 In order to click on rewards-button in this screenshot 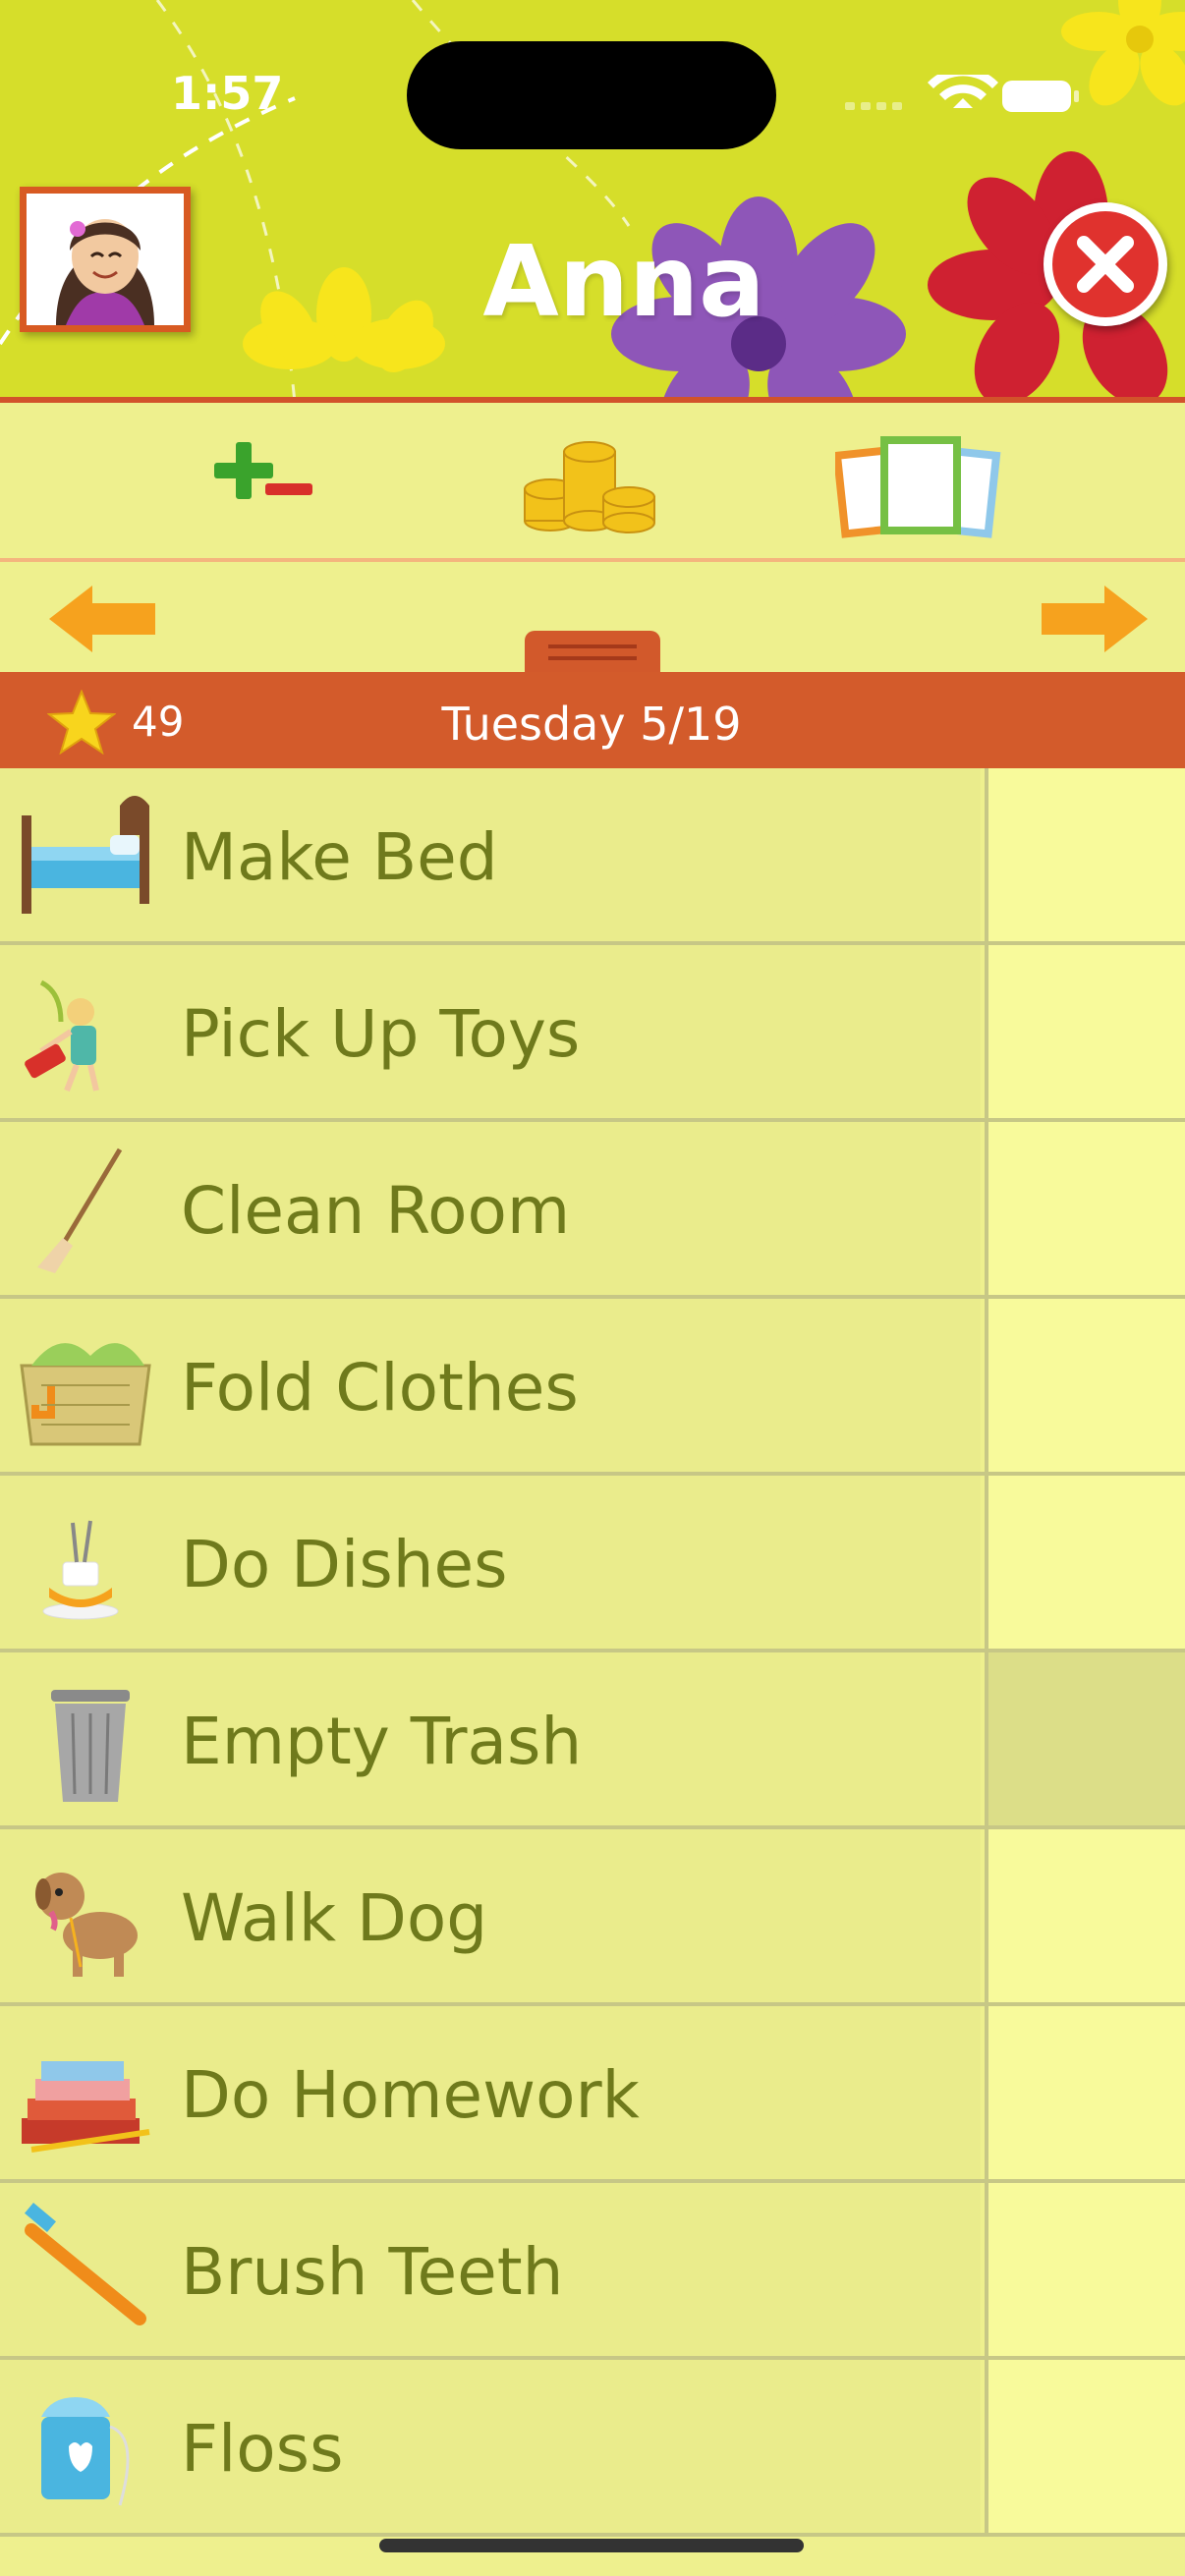, I will do `click(590, 488)`.